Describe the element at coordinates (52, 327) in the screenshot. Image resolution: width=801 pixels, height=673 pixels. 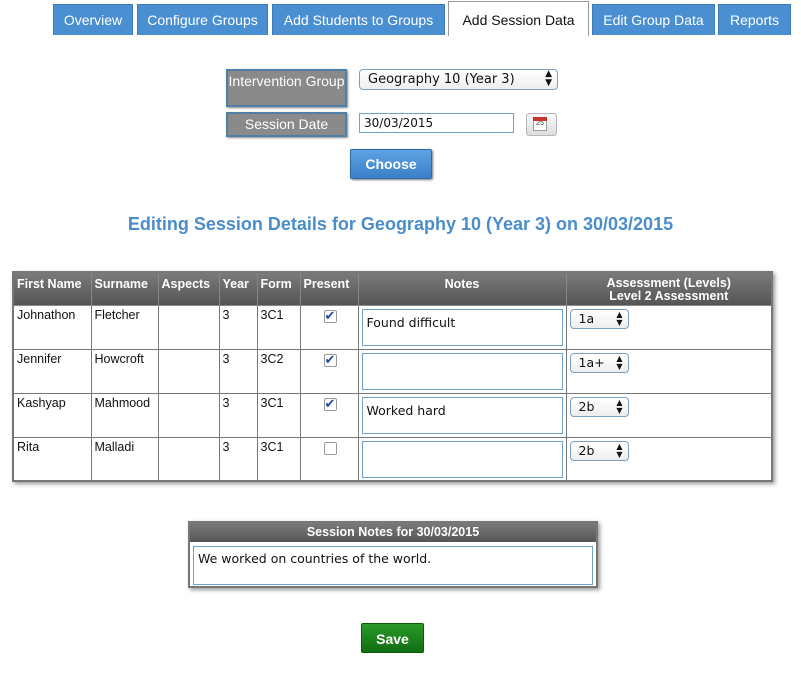
I see `first-name-cell: Johnathon` at that location.